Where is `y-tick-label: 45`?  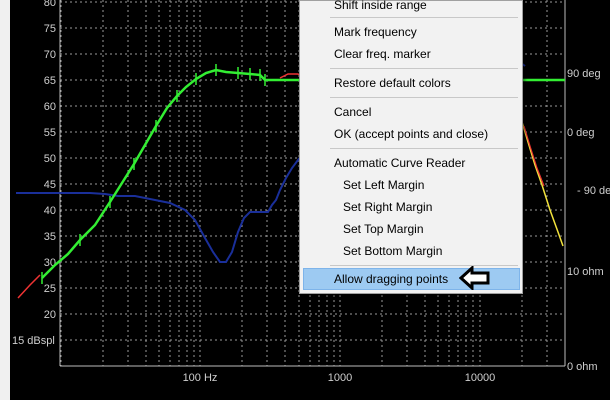 y-tick-label: 45 is located at coordinates (50, 185).